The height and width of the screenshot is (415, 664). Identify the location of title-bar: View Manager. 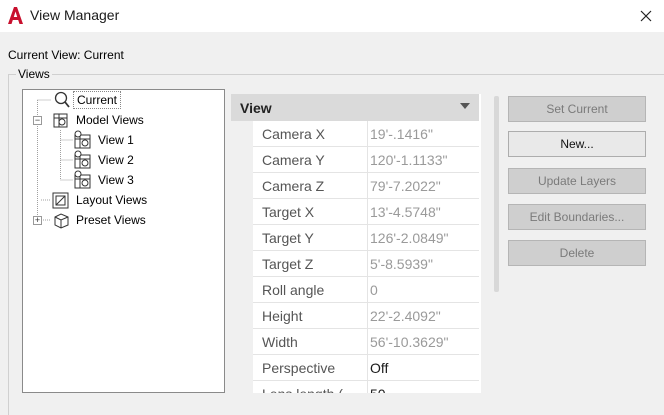
(332, 16).